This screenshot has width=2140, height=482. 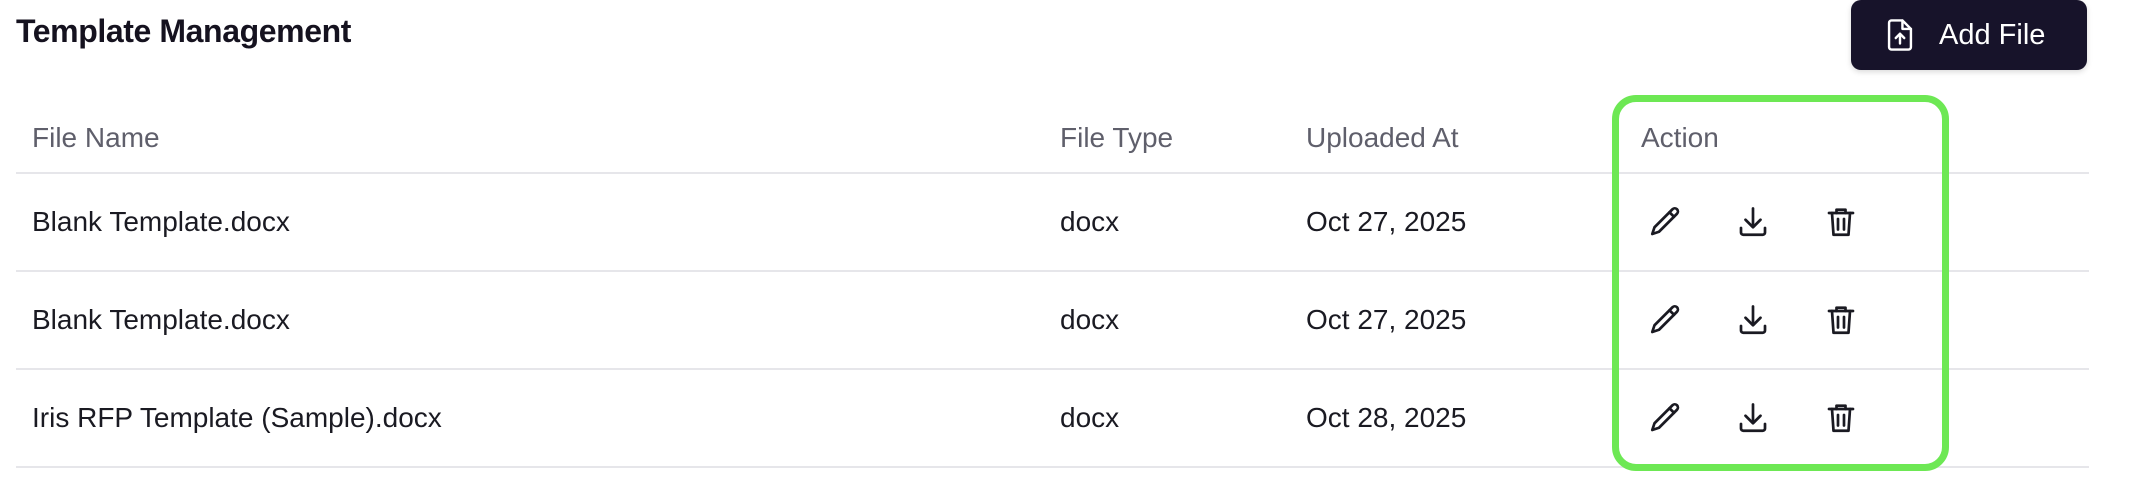 What do you see at coordinates (1992, 34) in the screenshot?
I see `add-file-label: Add File` at bounding box center [1992, 34].